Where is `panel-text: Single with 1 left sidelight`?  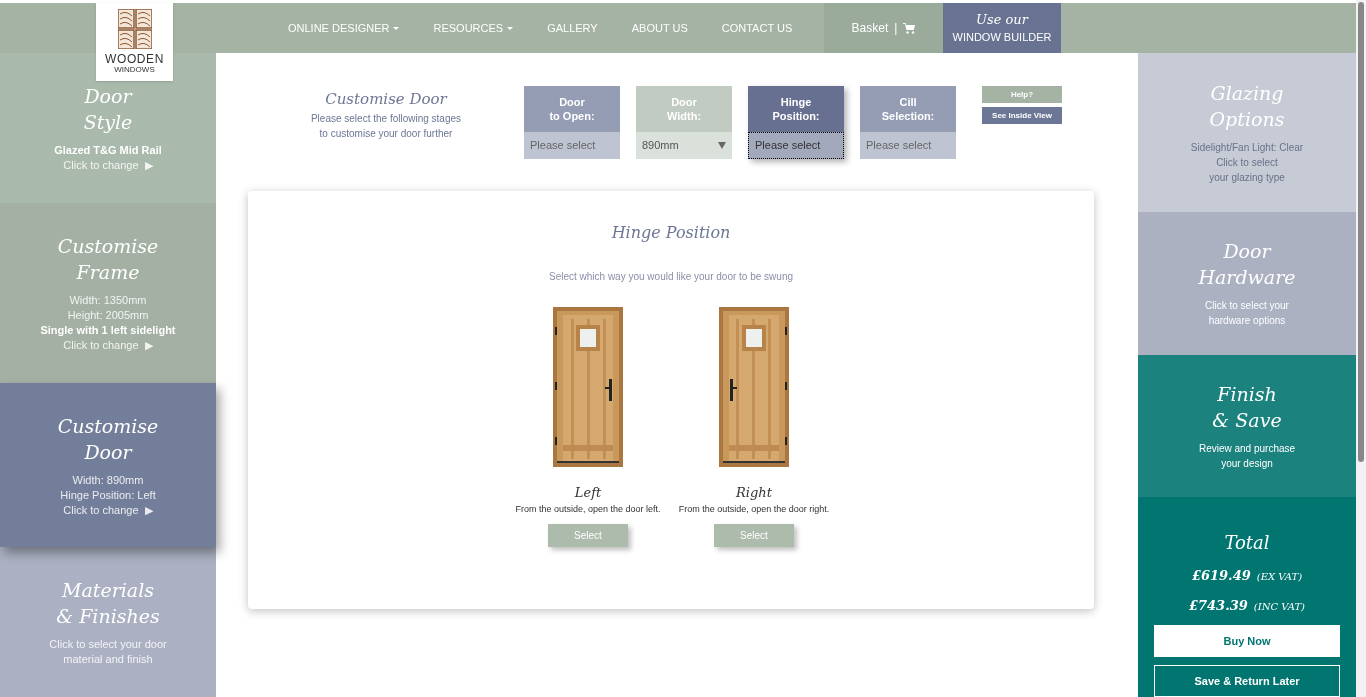
panel-text: Single with 1 left sidelight is located at coordinates (108, 330).